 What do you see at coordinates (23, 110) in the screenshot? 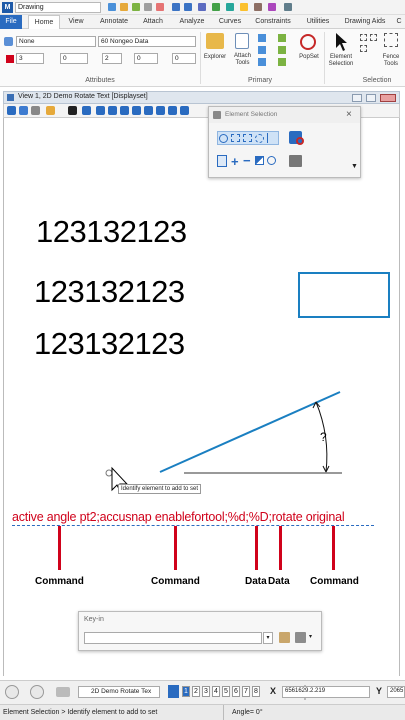
I see `display-style-icon` at bounding box center [23, 110].